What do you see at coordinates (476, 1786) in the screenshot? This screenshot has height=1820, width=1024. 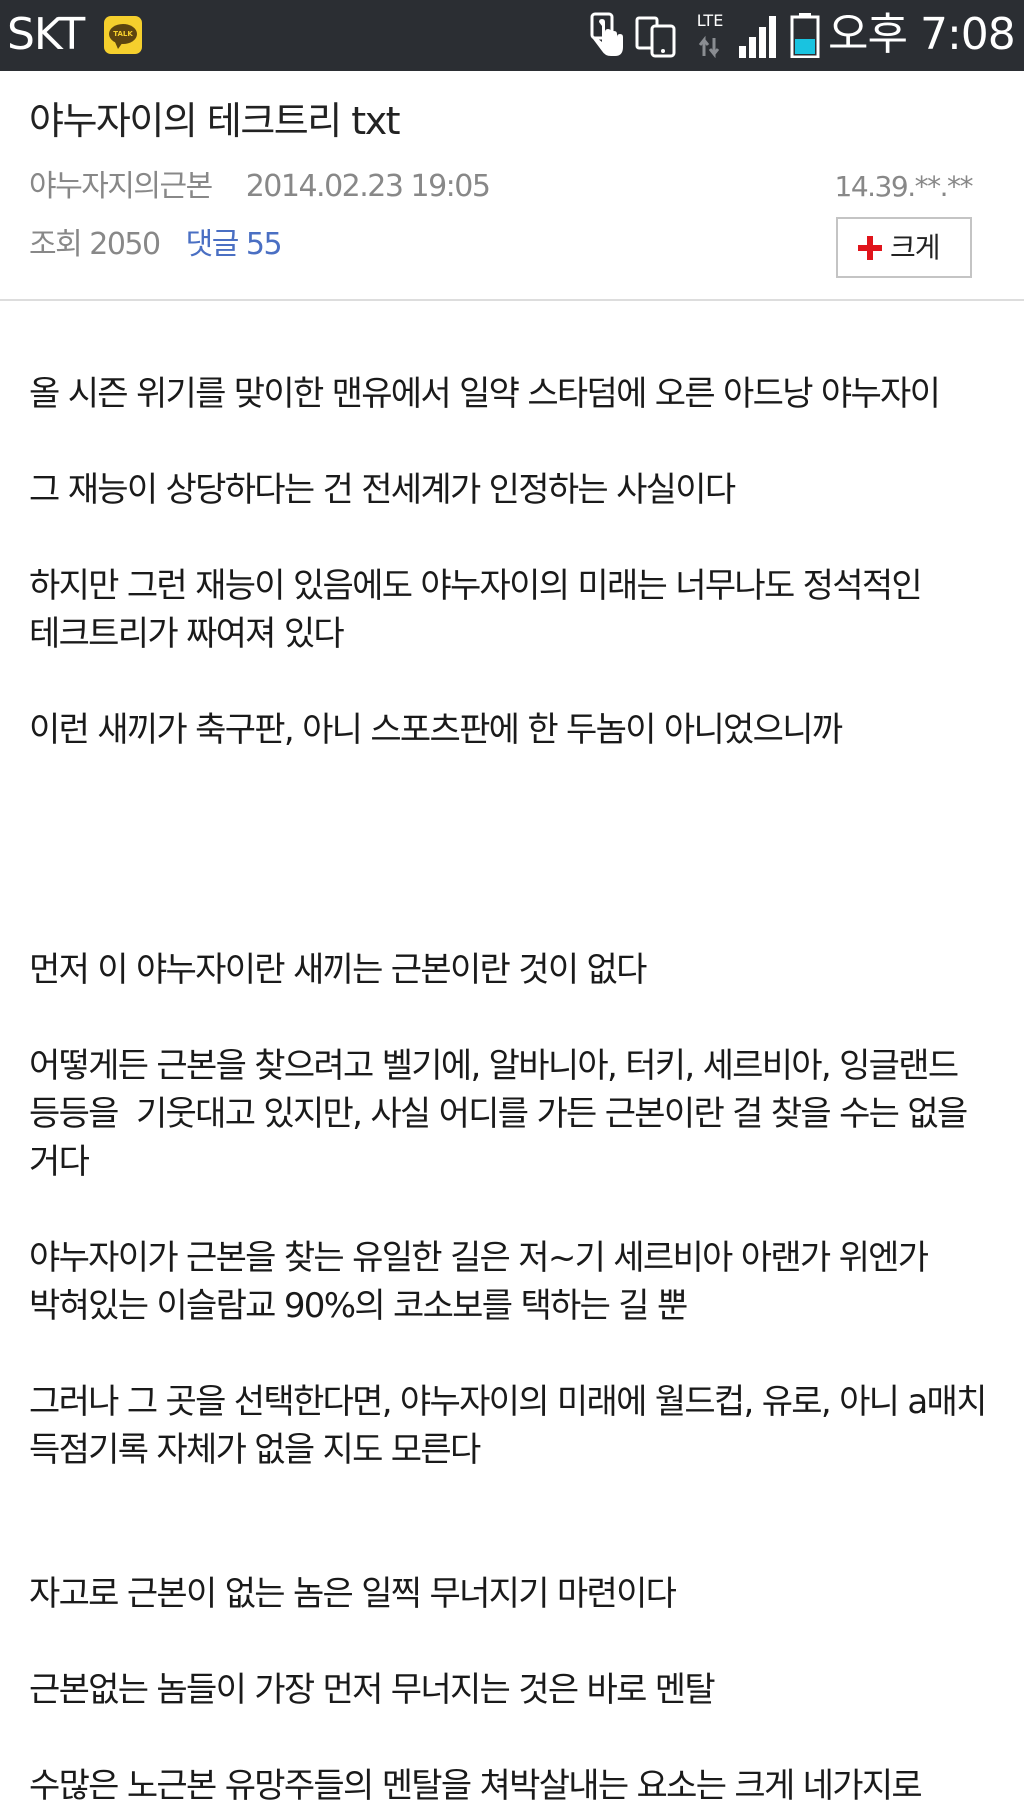 I see `body-paragraph: 수많은 노근본 유망주들의 멘탈을 쳐박살내는 요소는 크게 네가지로` at bounding box center [476, 1786].